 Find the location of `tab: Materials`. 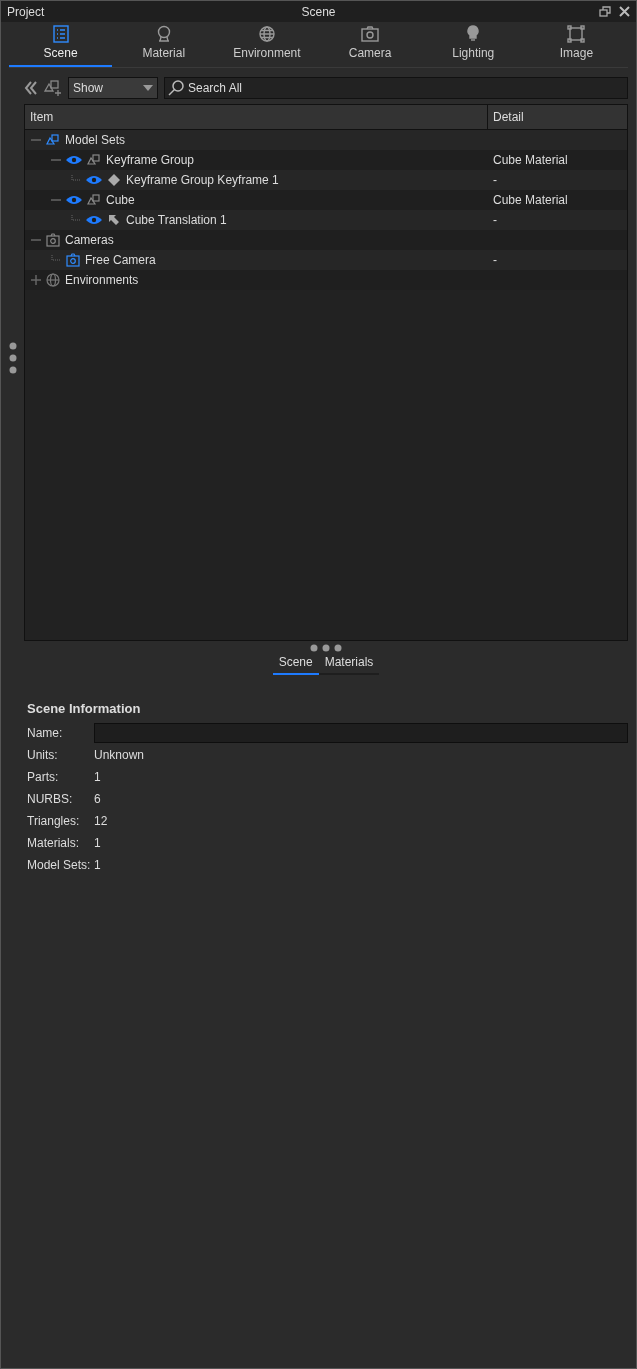

tab: Materials is located at coordinates (349, 664).